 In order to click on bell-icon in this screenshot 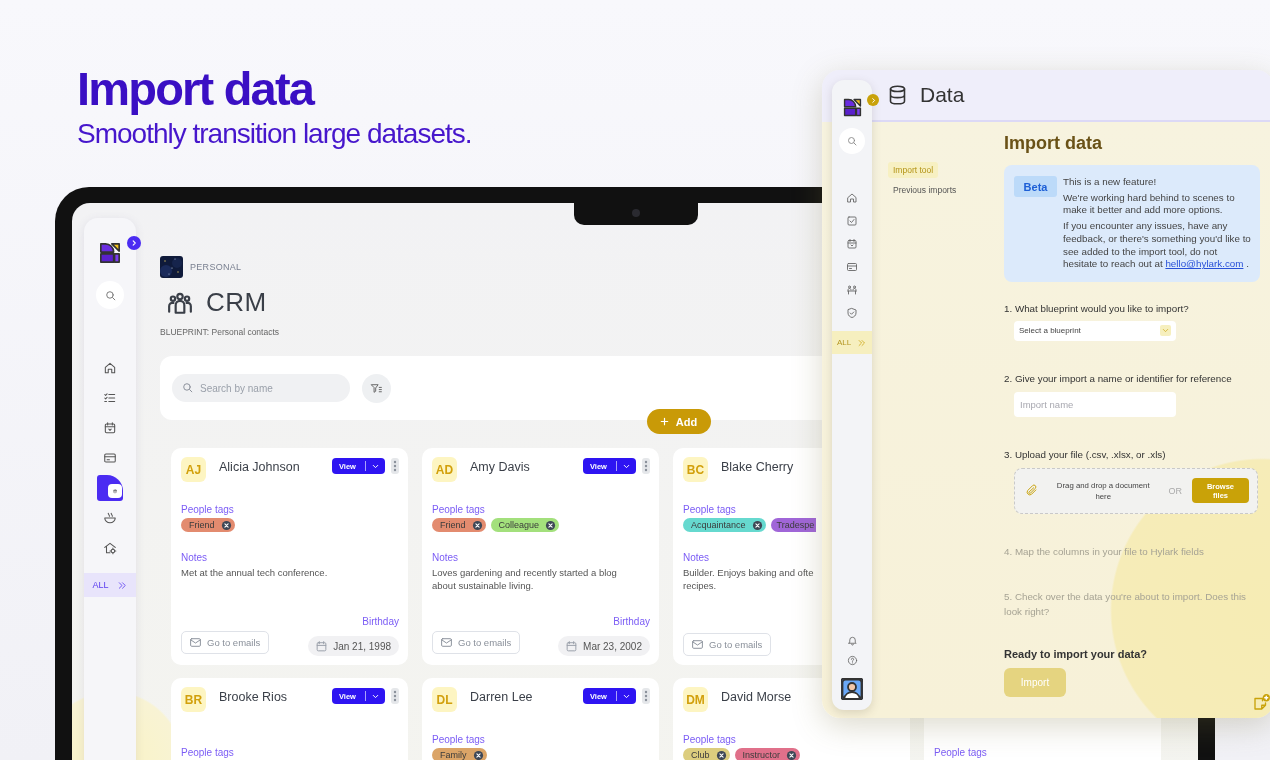, I will do `click(852, 640)`.